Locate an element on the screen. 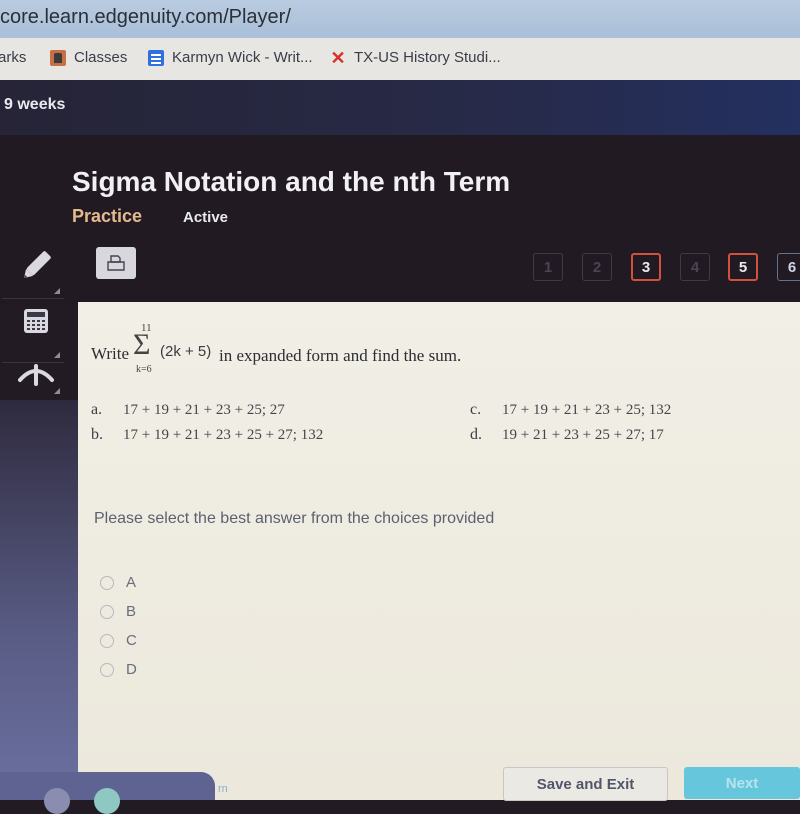 The image size is (800, 814). answer-option-b: B is located at coordinates (118, 611).